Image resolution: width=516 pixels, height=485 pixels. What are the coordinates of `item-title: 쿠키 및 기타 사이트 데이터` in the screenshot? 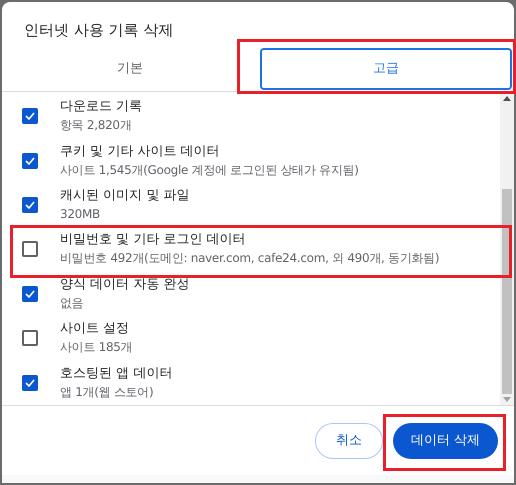 It's located at (140, 151).